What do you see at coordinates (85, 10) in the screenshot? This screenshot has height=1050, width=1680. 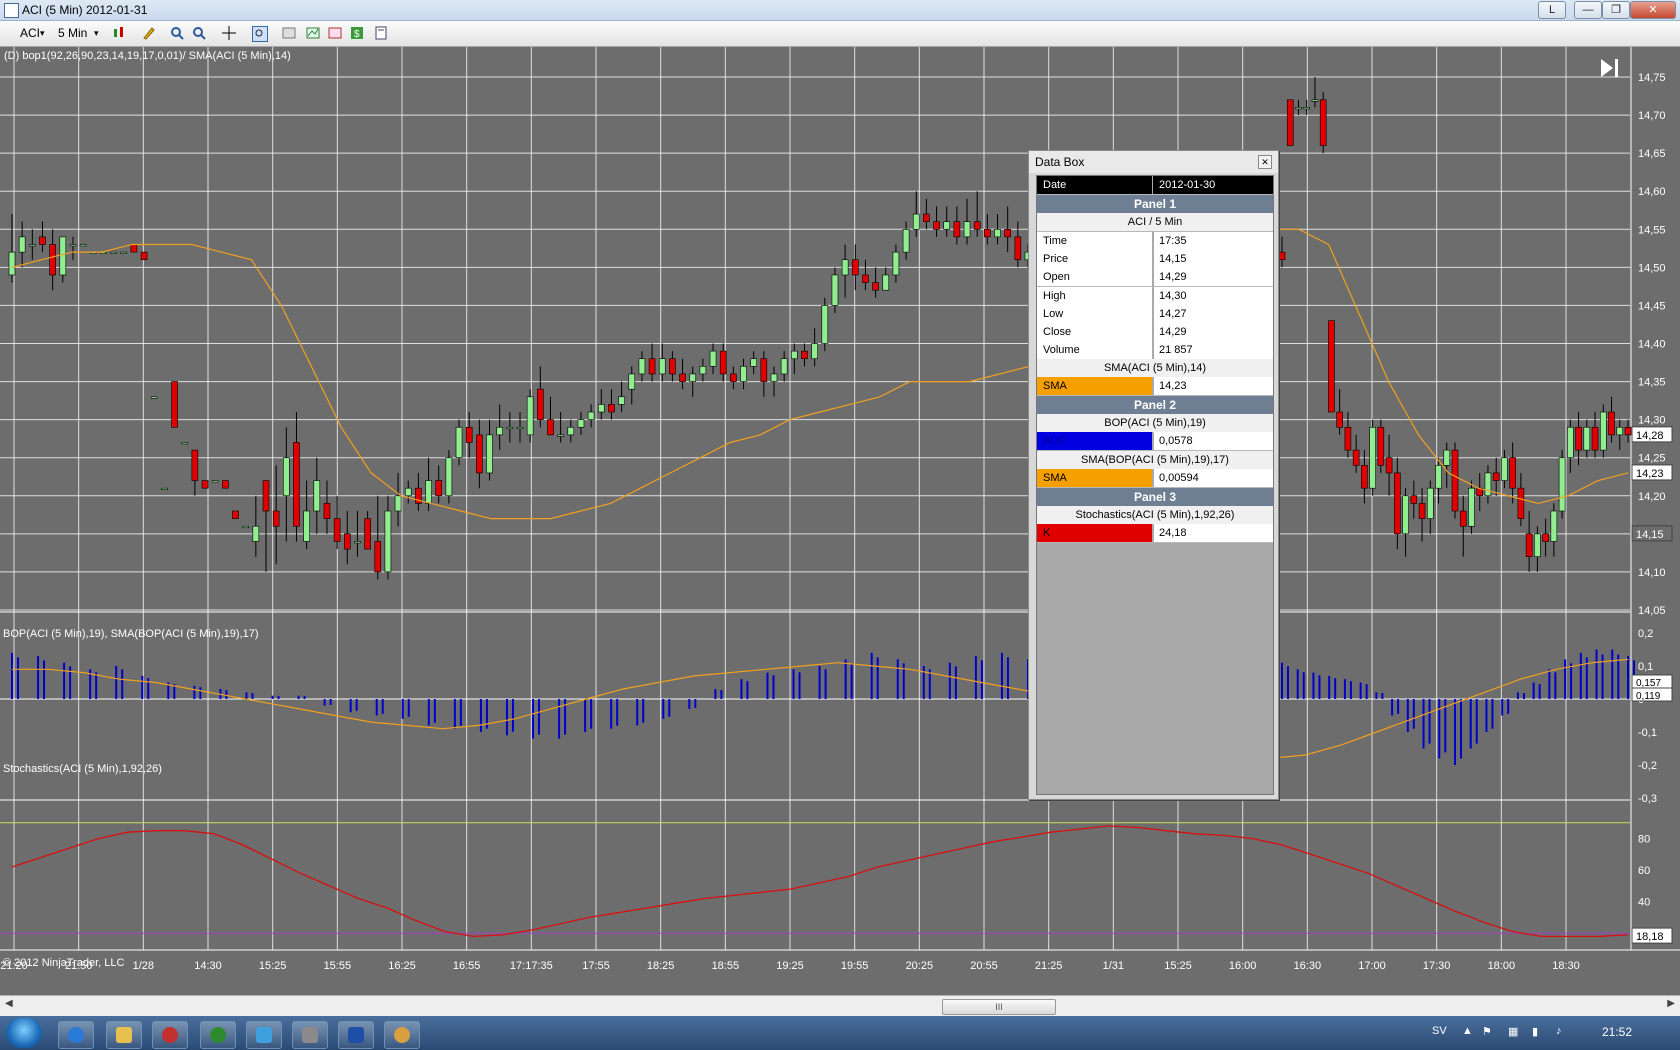 I see `window-title: ACI (5 Min) 2012-01-31` at bounding box center [85, 10].